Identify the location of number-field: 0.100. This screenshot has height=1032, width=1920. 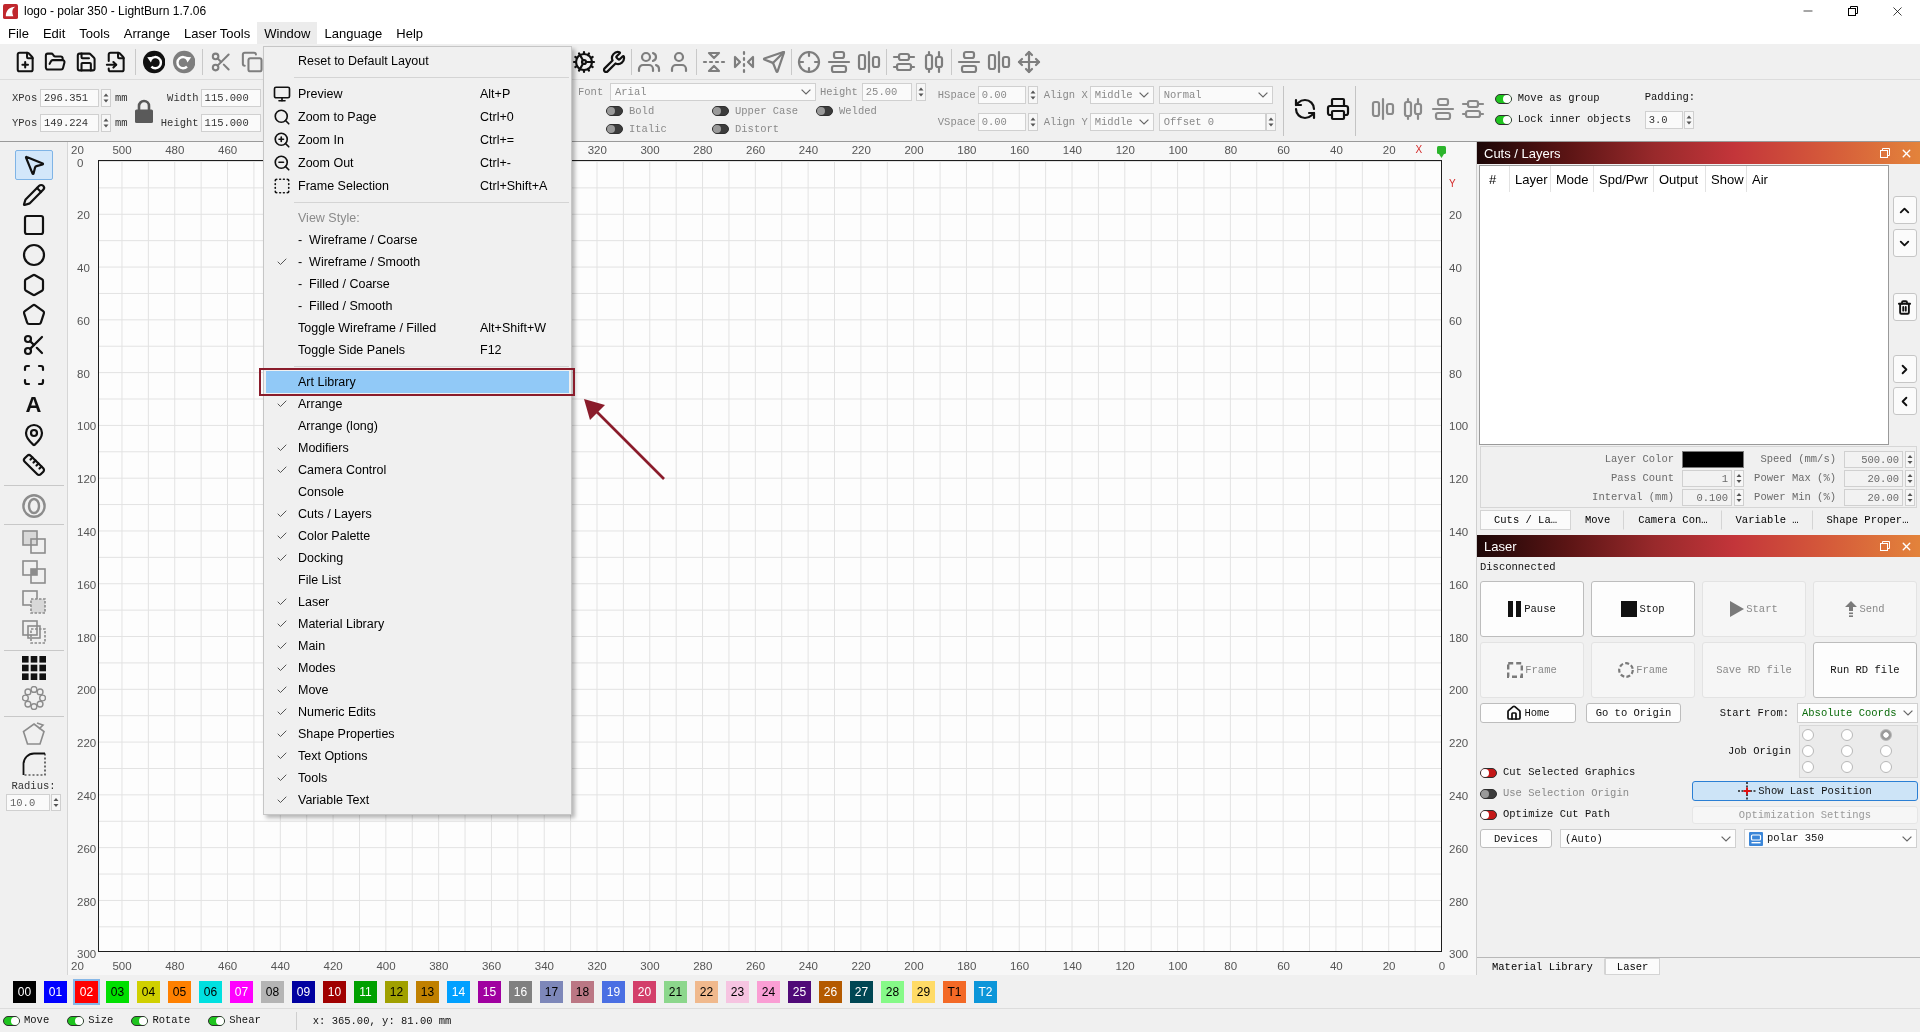
(1707, 497).